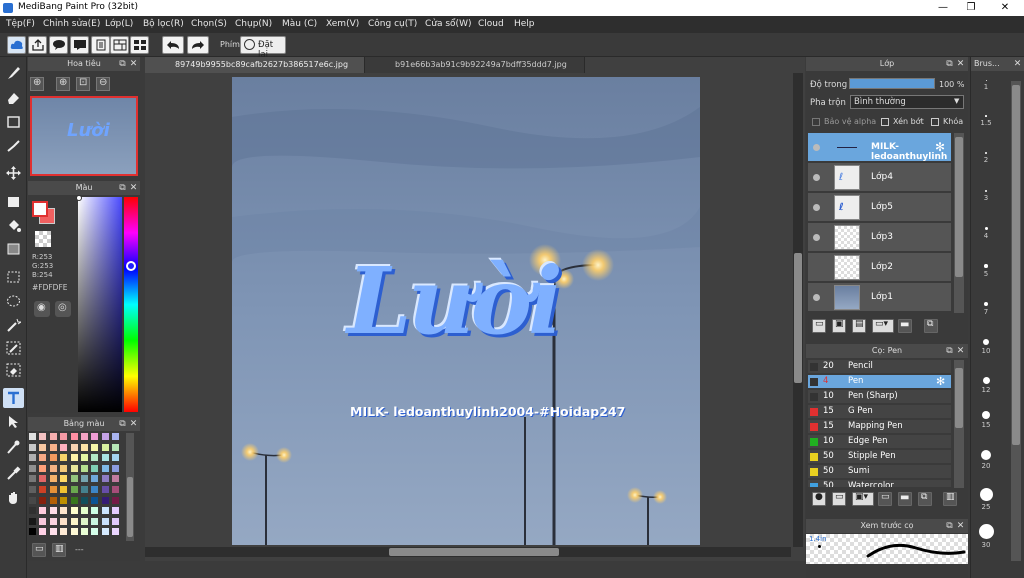 The height and width of the screenshot is (578, 1024). I want to click on select-eraser-tool, so click(13, 370).